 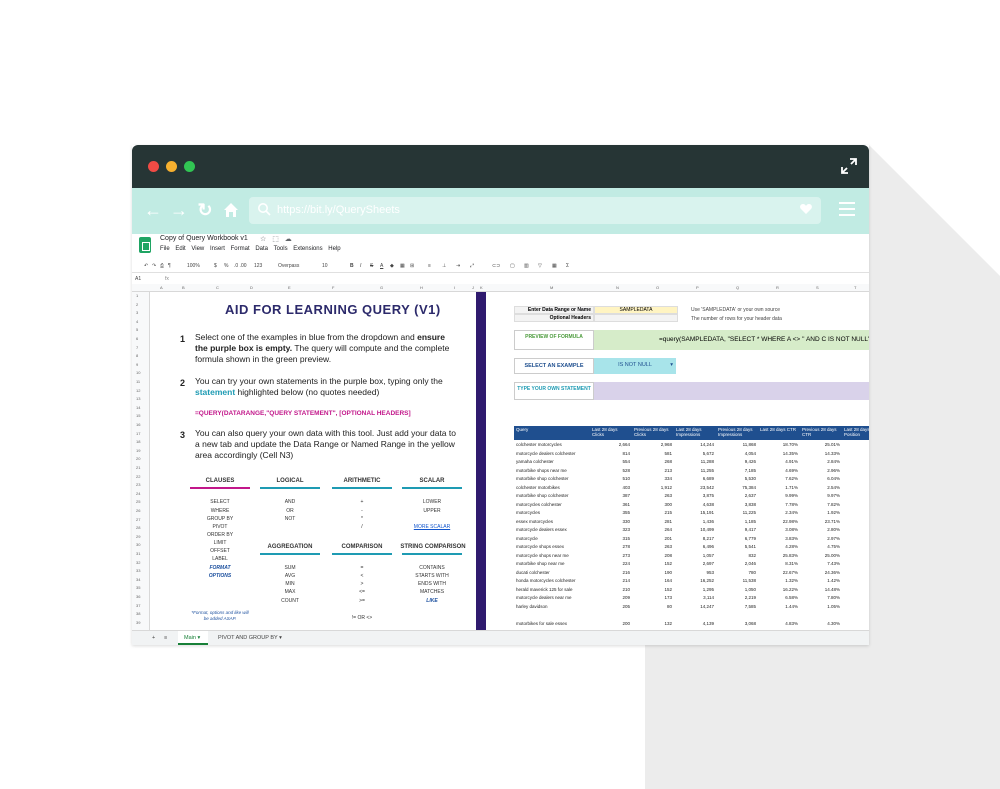 What do you see at coordinates (146, 266) in the screenshot?
I see `undo-icon: ↶` at bounding box center [146, 266].